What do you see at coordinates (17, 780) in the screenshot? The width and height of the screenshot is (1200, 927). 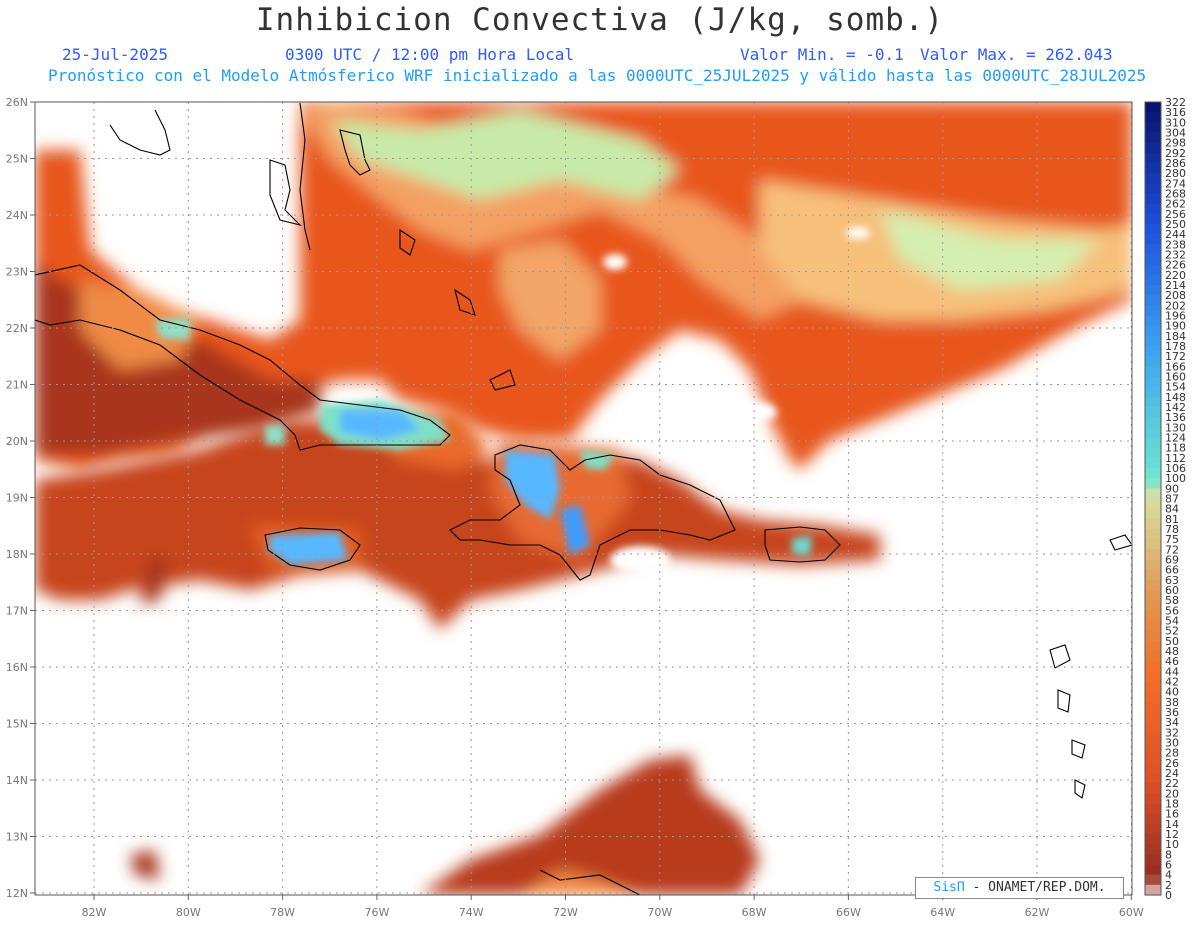 I see `lat-label: 14N` at bounding box center [17, 780].